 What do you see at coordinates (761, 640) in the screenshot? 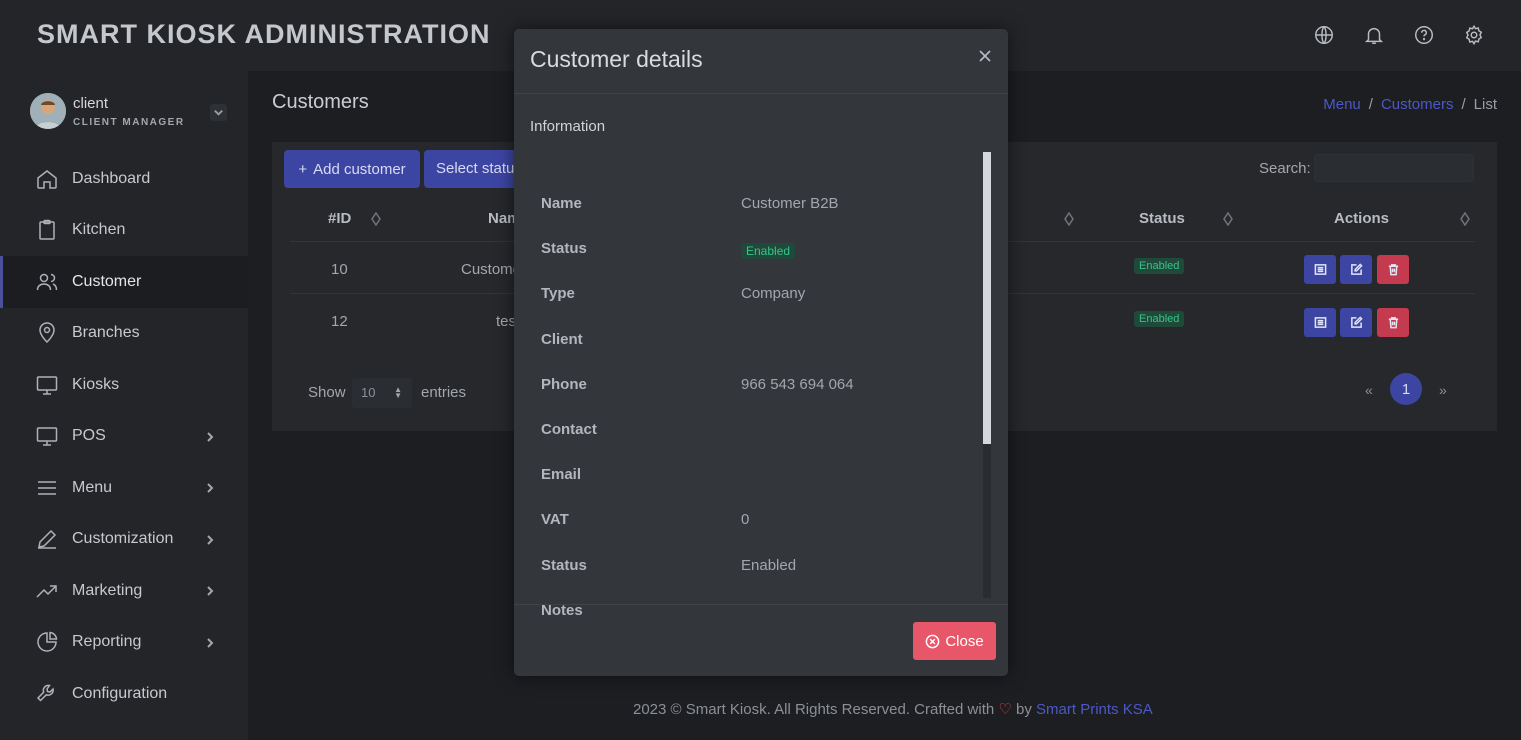
I see `modal-footer: Close` at bounding box center [761, 640].